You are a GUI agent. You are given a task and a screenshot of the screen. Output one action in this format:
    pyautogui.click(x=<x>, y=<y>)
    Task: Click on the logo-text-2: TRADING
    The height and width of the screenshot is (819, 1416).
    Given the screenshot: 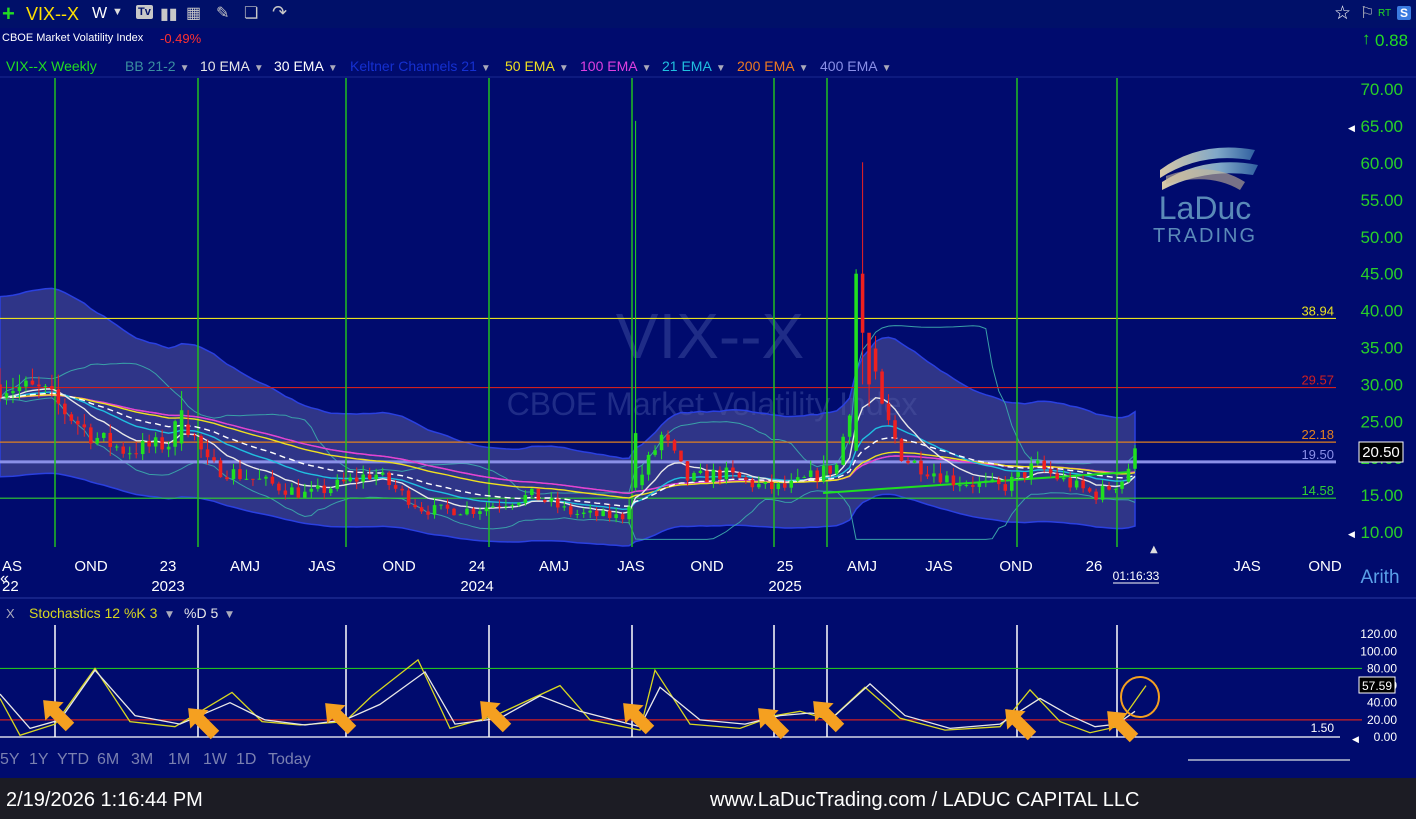 What is the action you would take?
    pyautogui.click(x=1205, y=236)
    